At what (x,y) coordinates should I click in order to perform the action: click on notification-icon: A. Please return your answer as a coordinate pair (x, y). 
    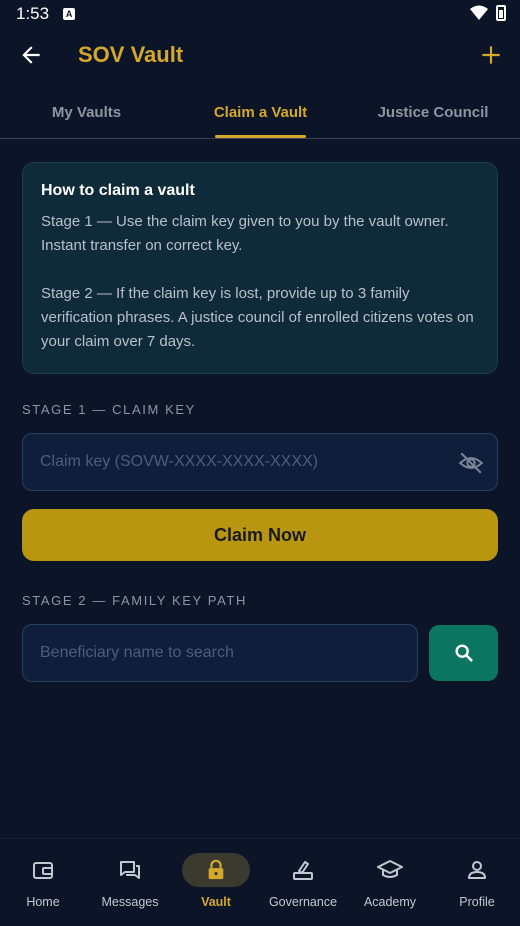
    Looking at the image, I should click on (69, 14).